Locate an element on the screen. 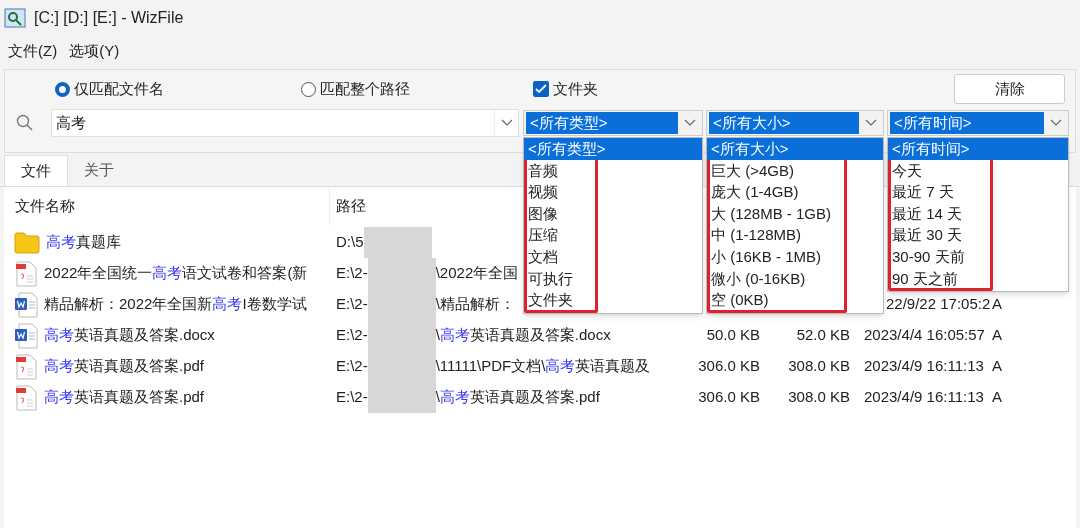 This screenshot has height=528, width=1080. path-text: \2022年全国 is located at coordinates (477, 273).